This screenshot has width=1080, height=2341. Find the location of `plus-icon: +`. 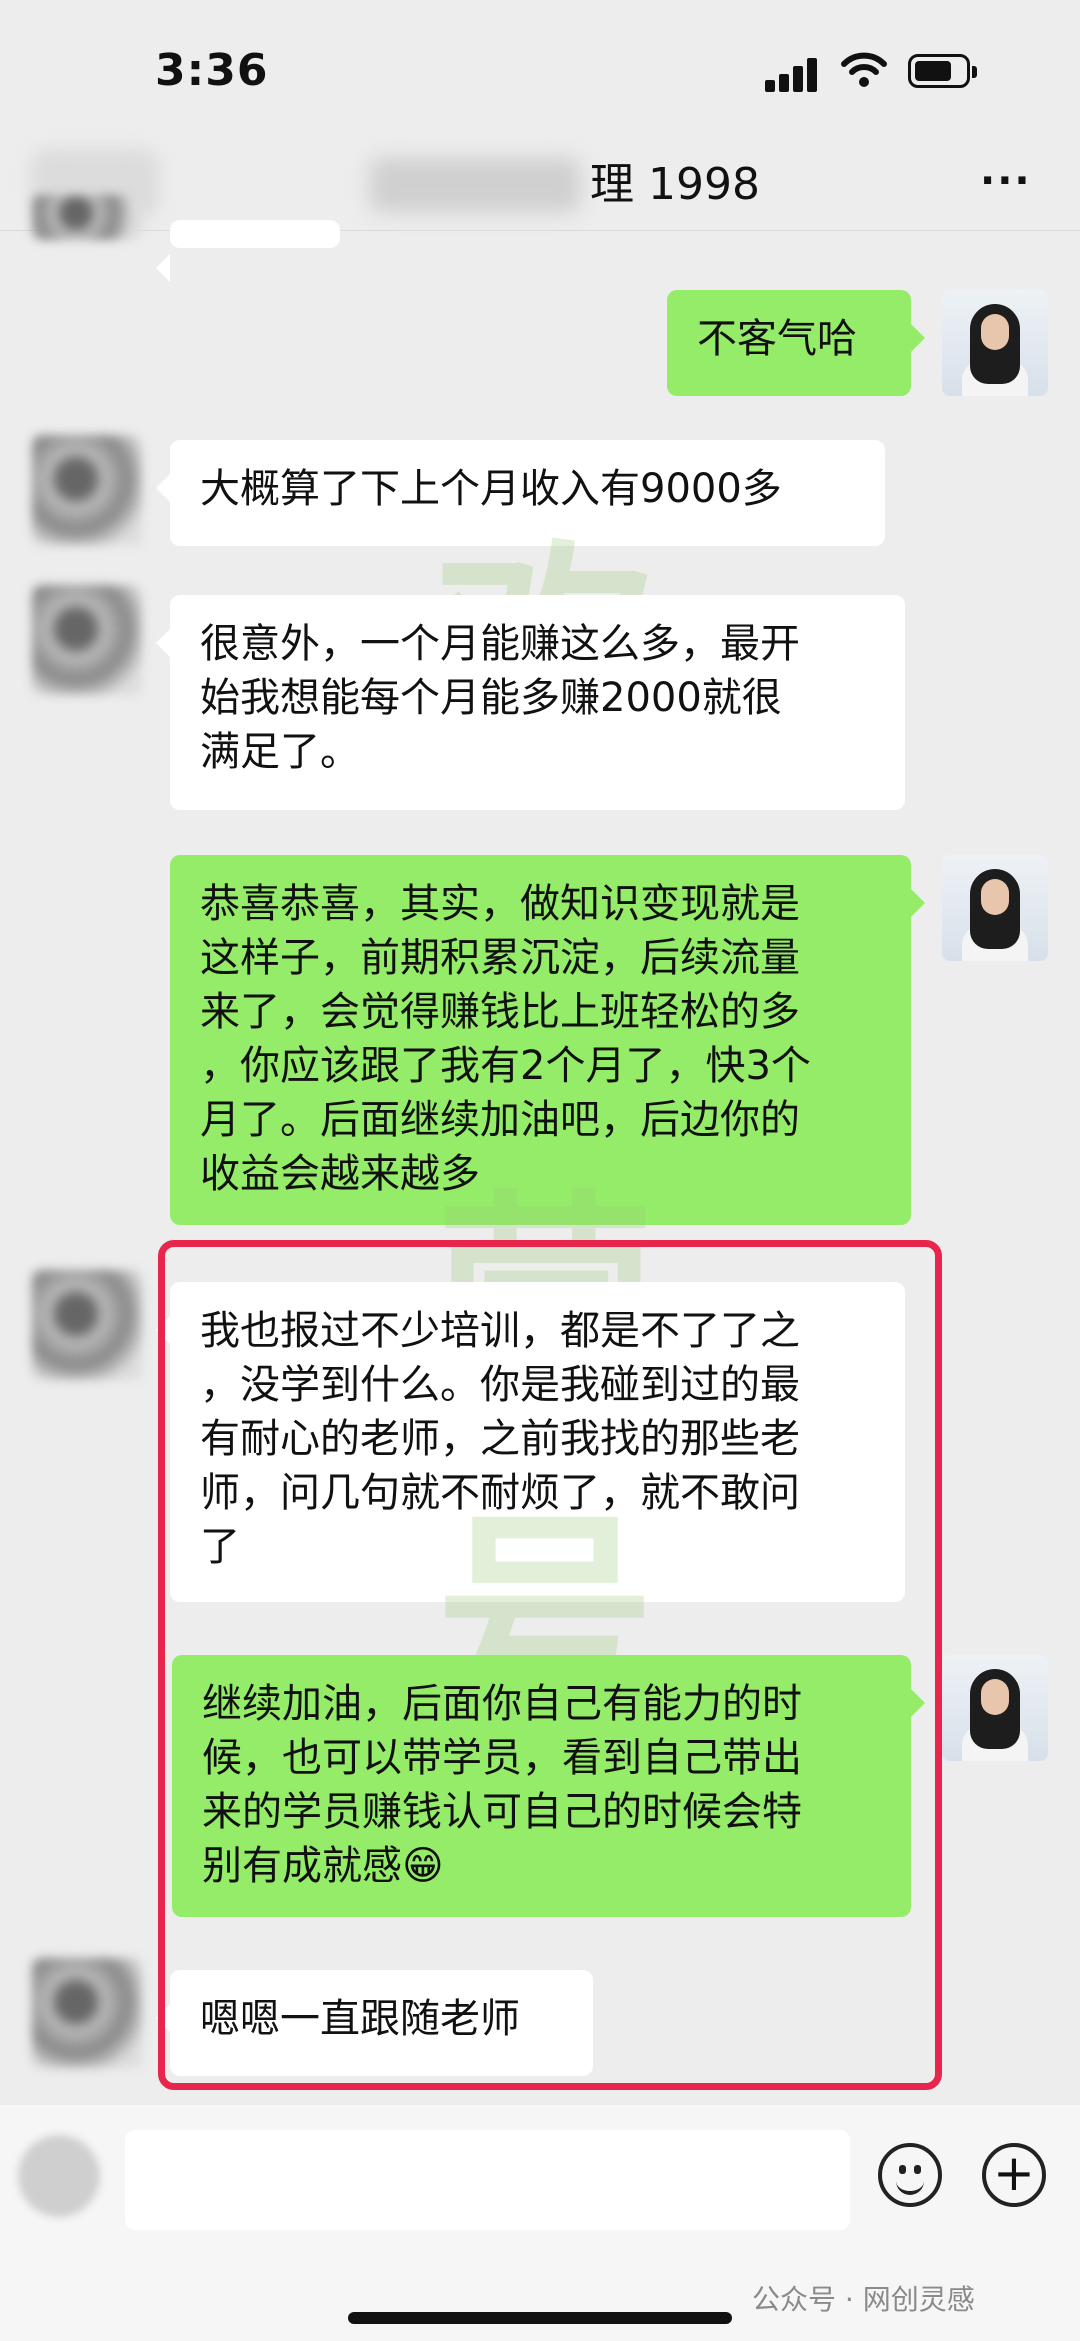

plus-icon: + is located at coordinates (1014, 2175).